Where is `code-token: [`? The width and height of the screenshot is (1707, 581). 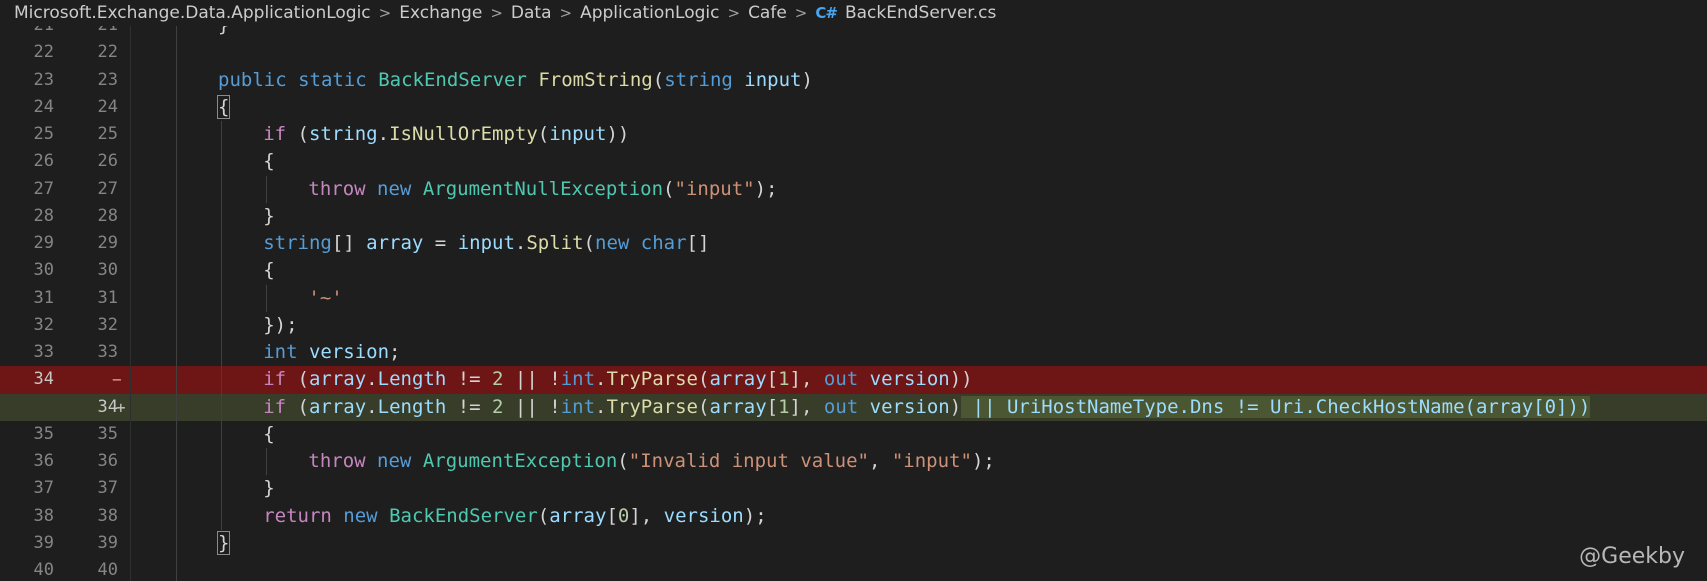 code-token: [ is located at coordinates (612, 515).